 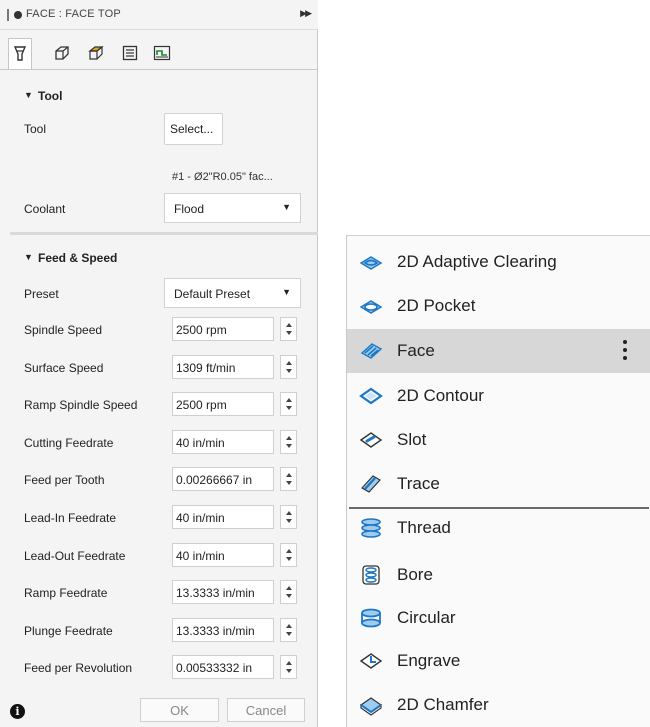 What do you see at coordinates (498, 351) in the screenshot?
I see `menu-item-face: Face` at bounding box center [498, 351].